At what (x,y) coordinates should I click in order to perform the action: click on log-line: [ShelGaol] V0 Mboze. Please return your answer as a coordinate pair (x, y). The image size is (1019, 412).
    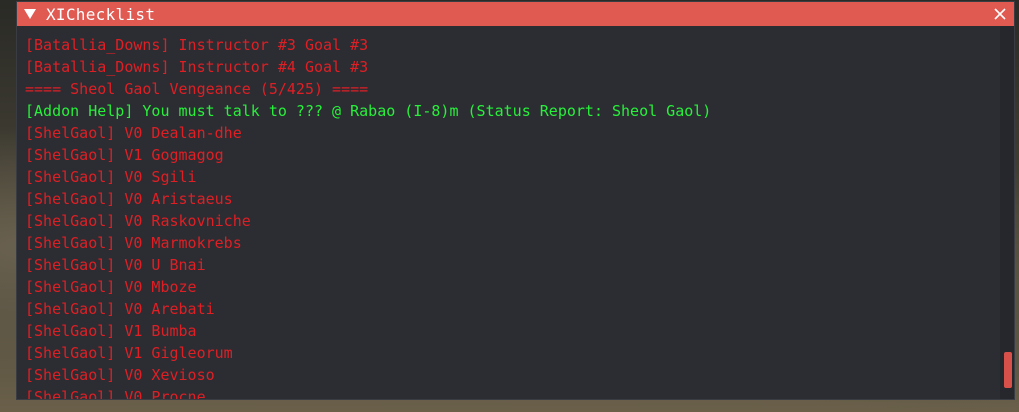
    Looking at the image, I should click on (111, 287).